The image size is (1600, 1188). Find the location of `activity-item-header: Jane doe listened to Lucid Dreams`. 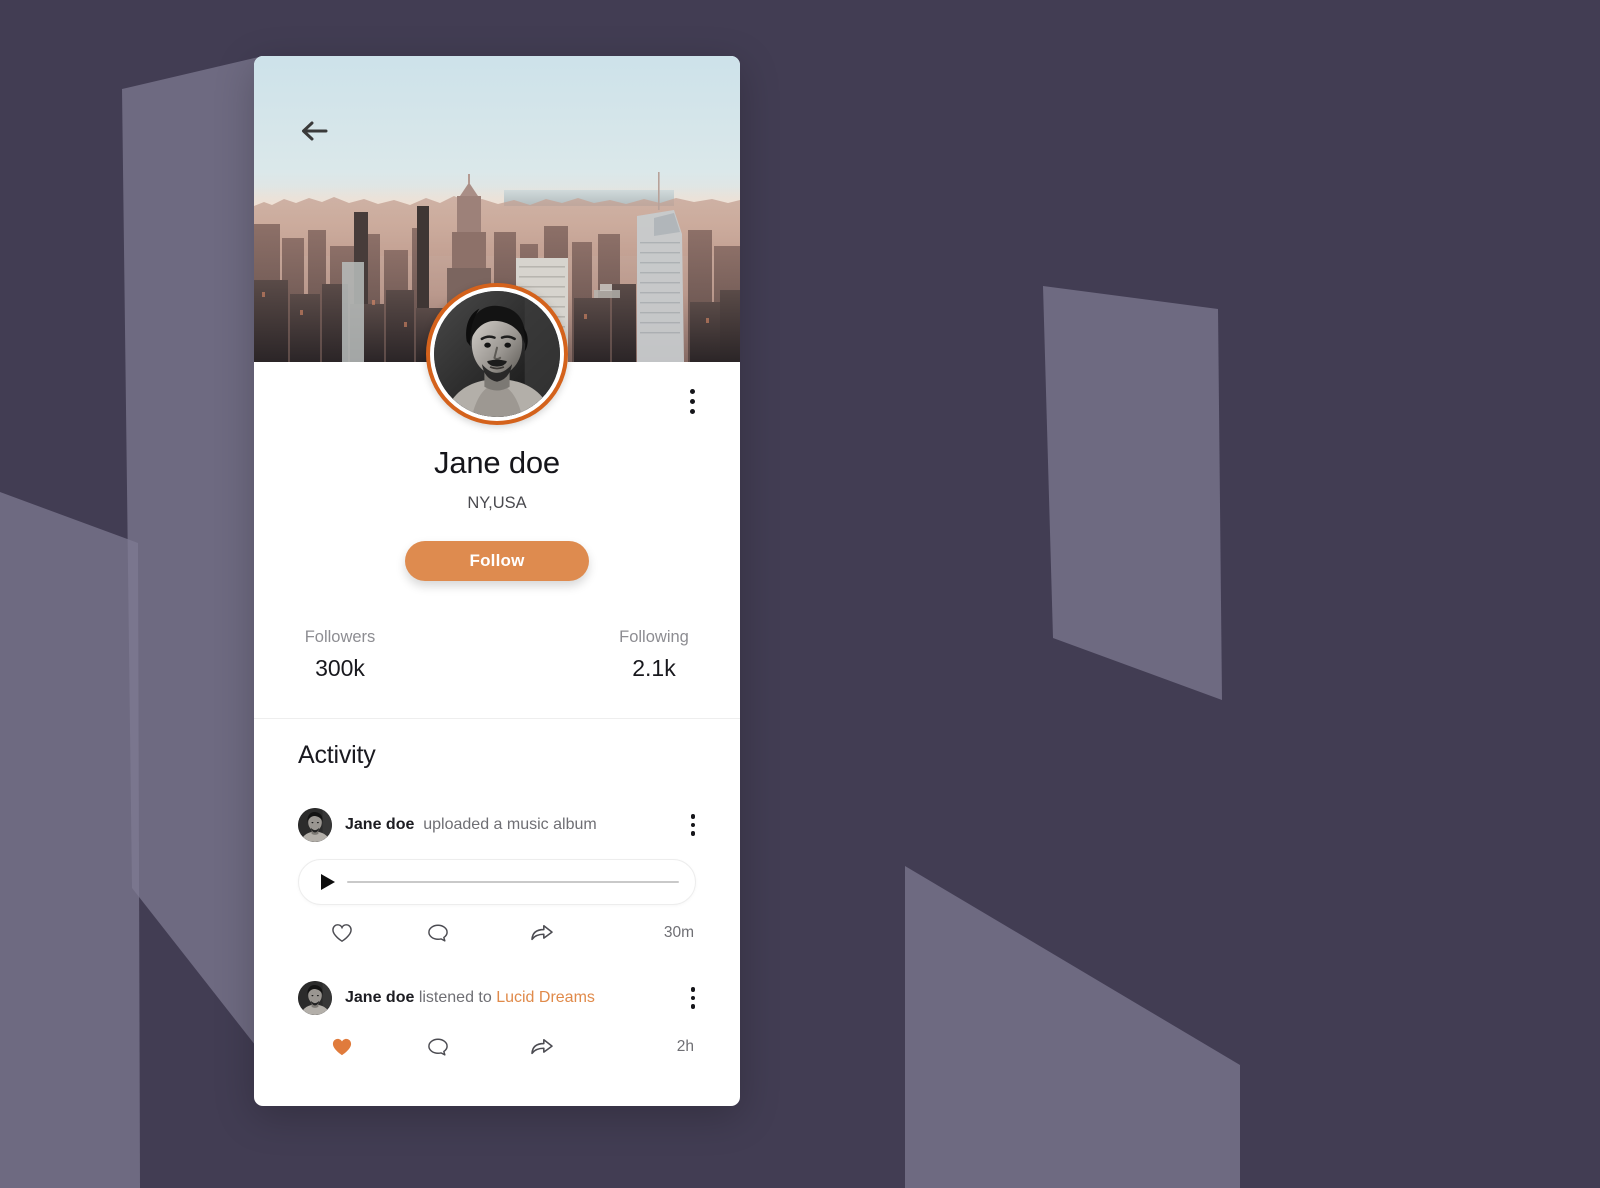

activity-item-header: Jane doe listened to Lucid Dreams is located at coordinates (497, 998).